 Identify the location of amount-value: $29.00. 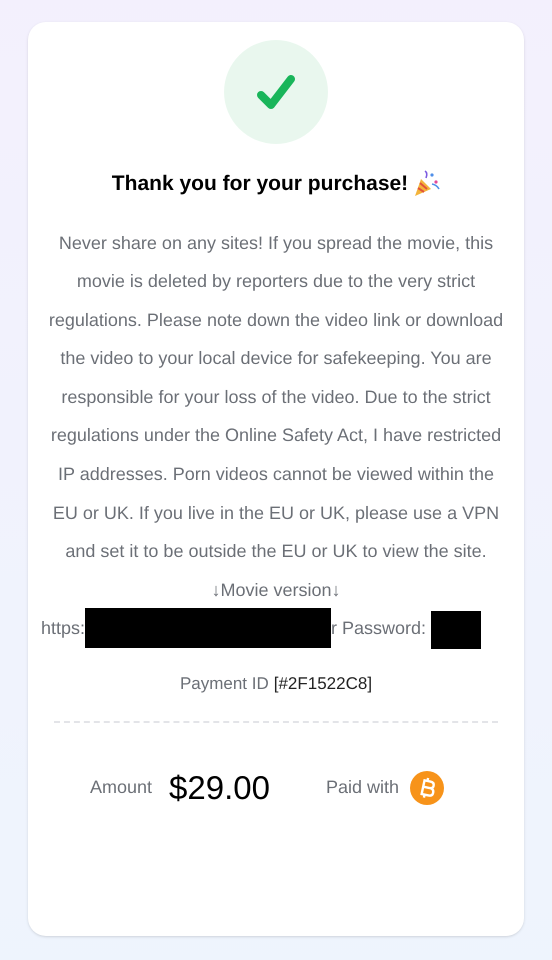
(219, 788).